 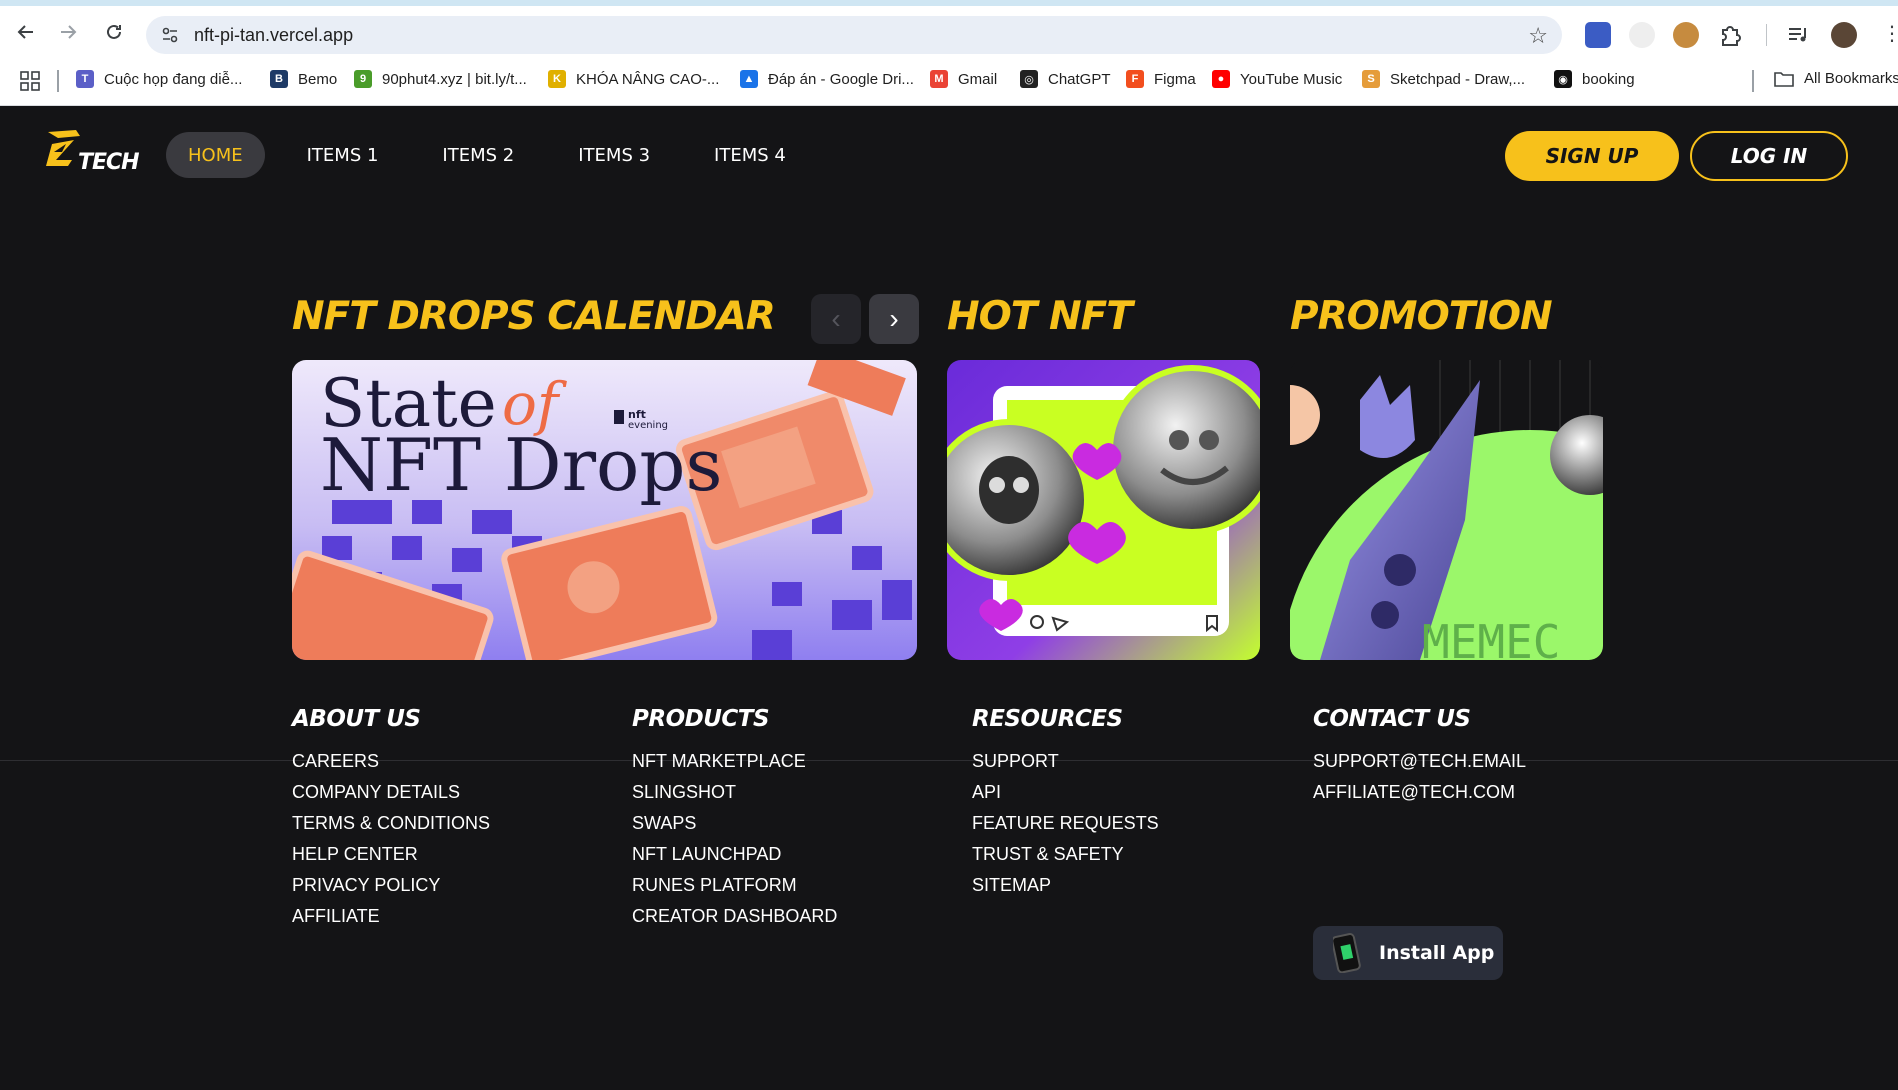 I want to click on reload-icon, so click(x=114, y=32).